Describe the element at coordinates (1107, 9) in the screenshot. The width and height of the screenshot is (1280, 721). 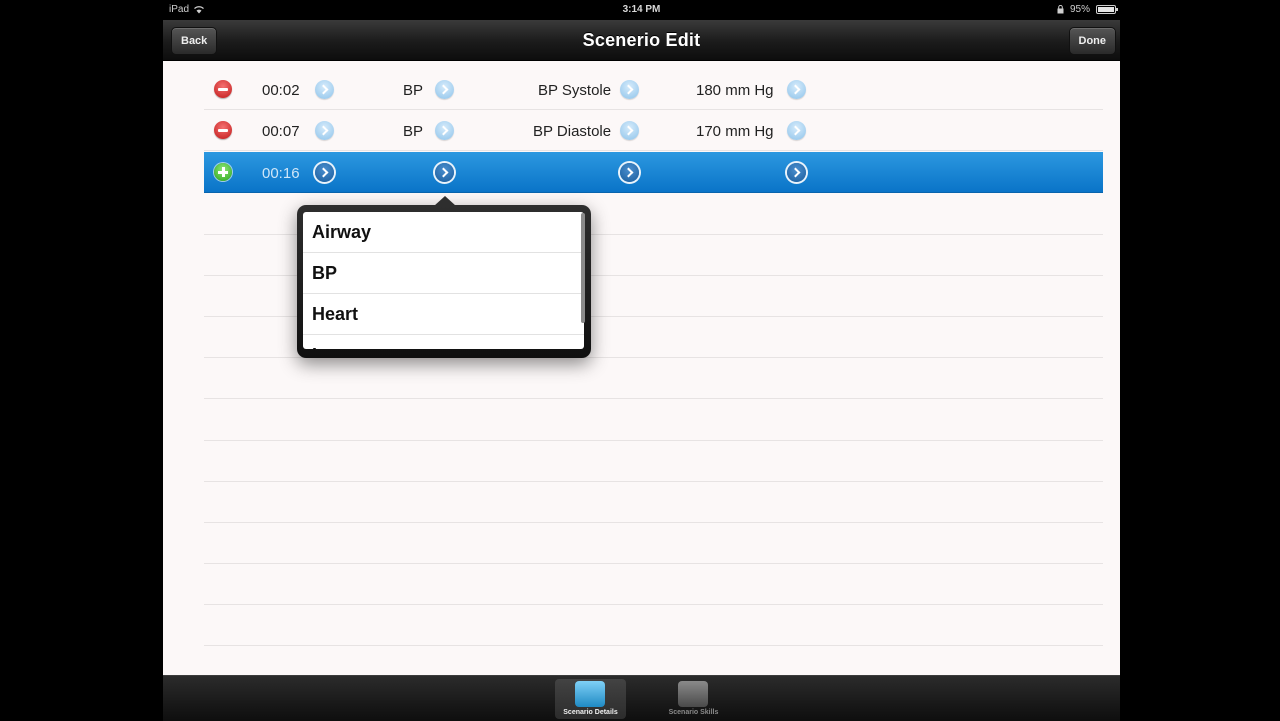
I see `battery-icon` at that location.